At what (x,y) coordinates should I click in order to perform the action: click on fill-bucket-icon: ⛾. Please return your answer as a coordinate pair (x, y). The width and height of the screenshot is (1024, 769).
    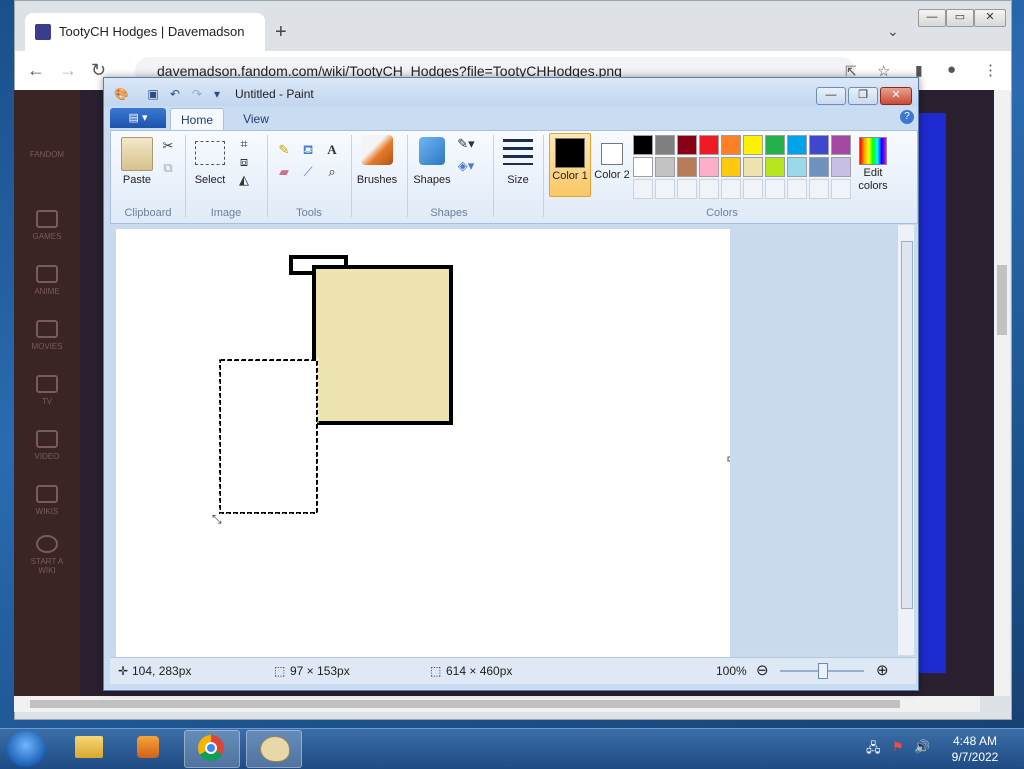
    Looking at the image, I should click on (308, 150).